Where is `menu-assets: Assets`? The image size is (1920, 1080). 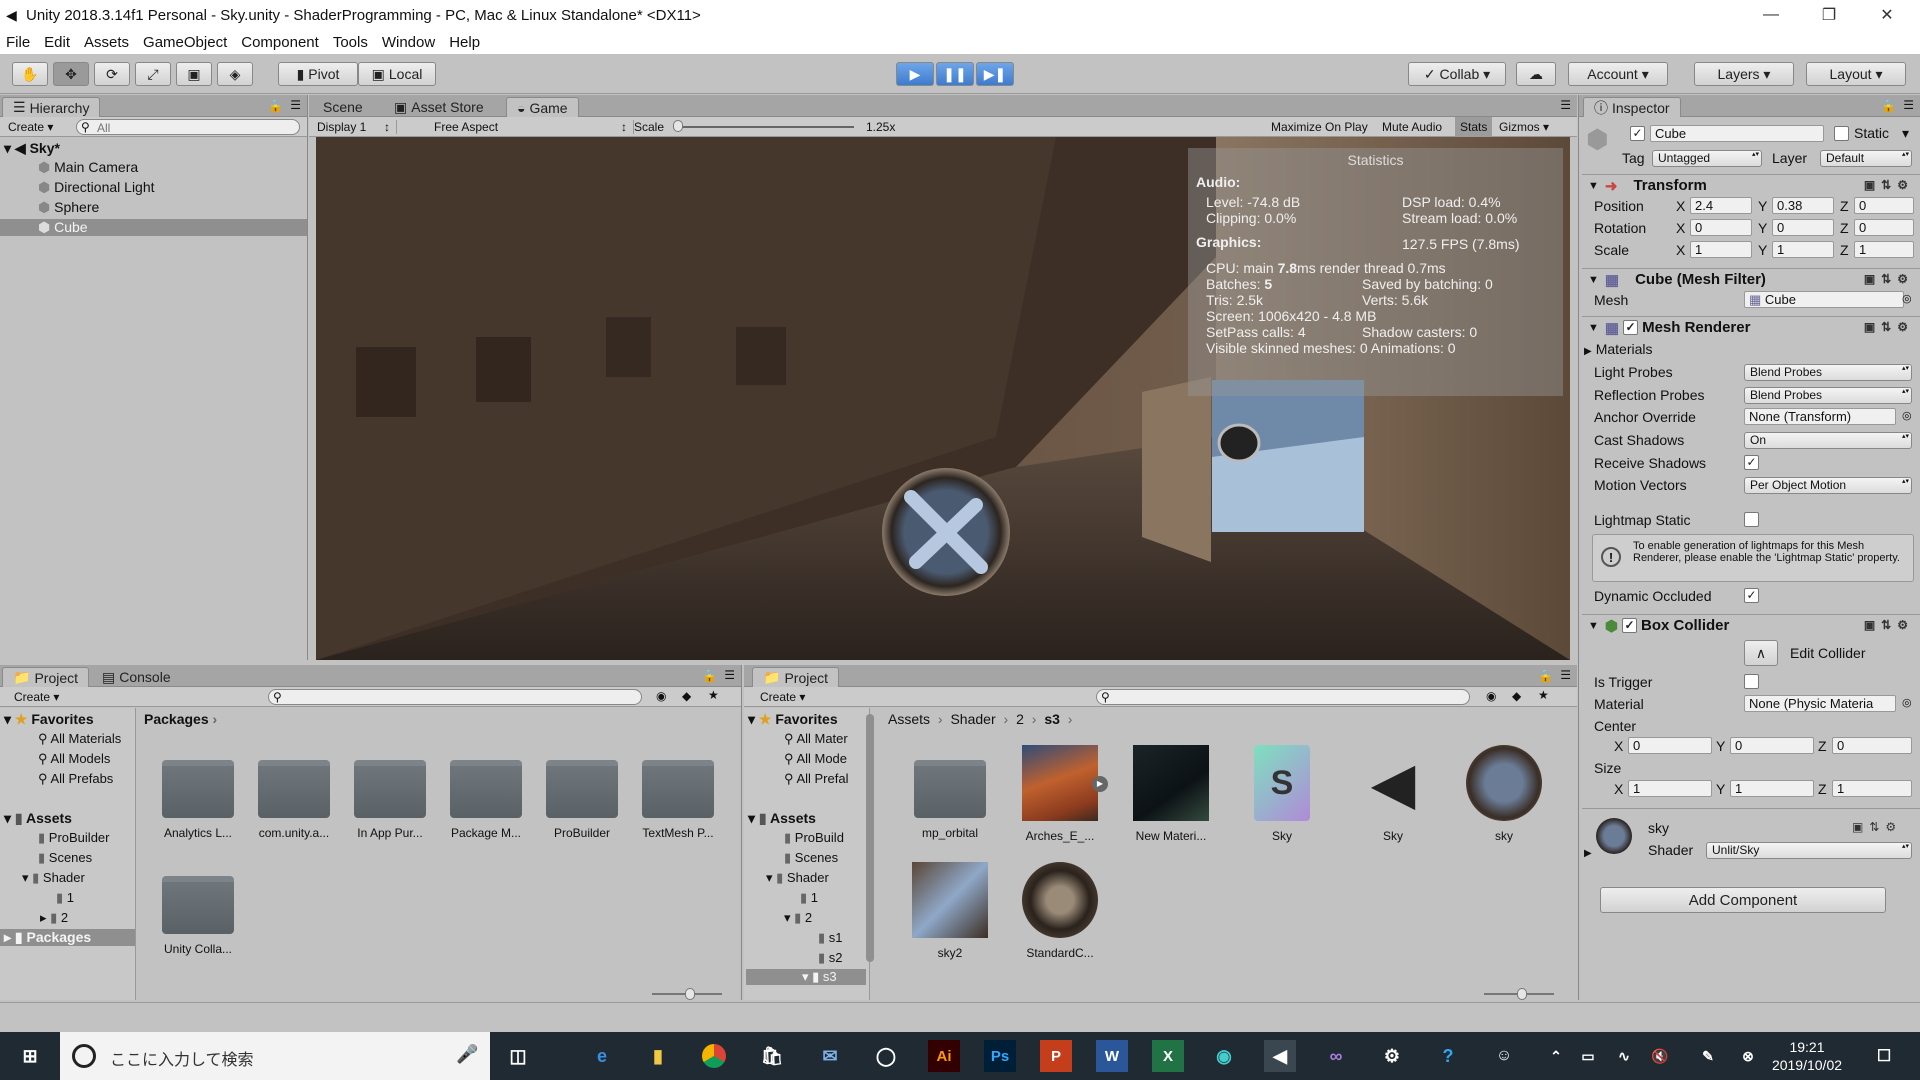
menu-assets: Assets is located at coordinates (106, 42).